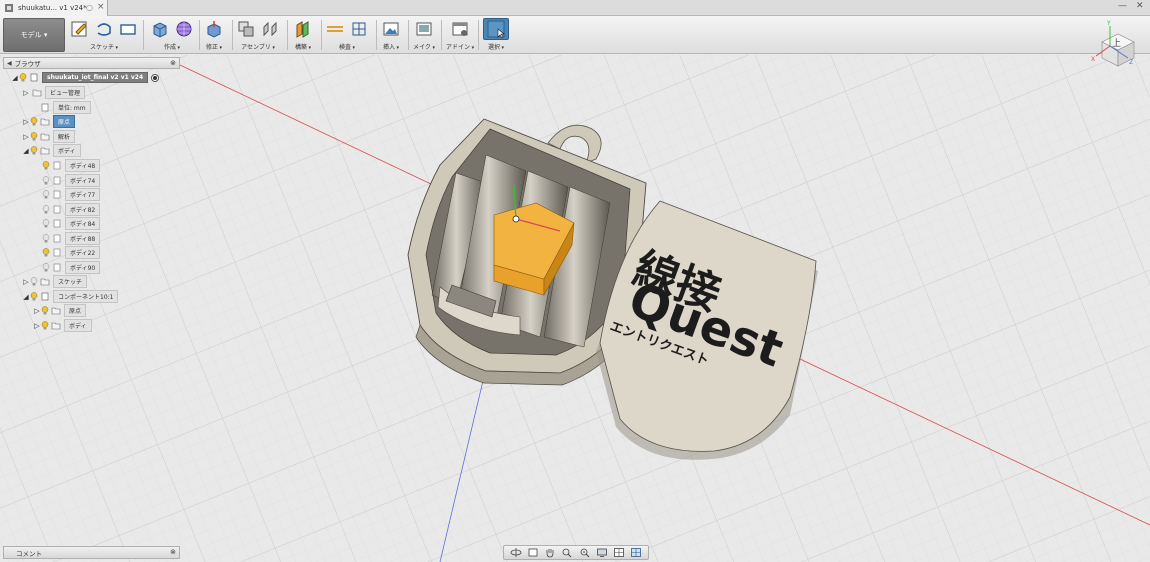  Describe the element at coordinates (62, 325) in the screenshot. I see `tree-row-component-bodies: ▷ ボディ` at that location.